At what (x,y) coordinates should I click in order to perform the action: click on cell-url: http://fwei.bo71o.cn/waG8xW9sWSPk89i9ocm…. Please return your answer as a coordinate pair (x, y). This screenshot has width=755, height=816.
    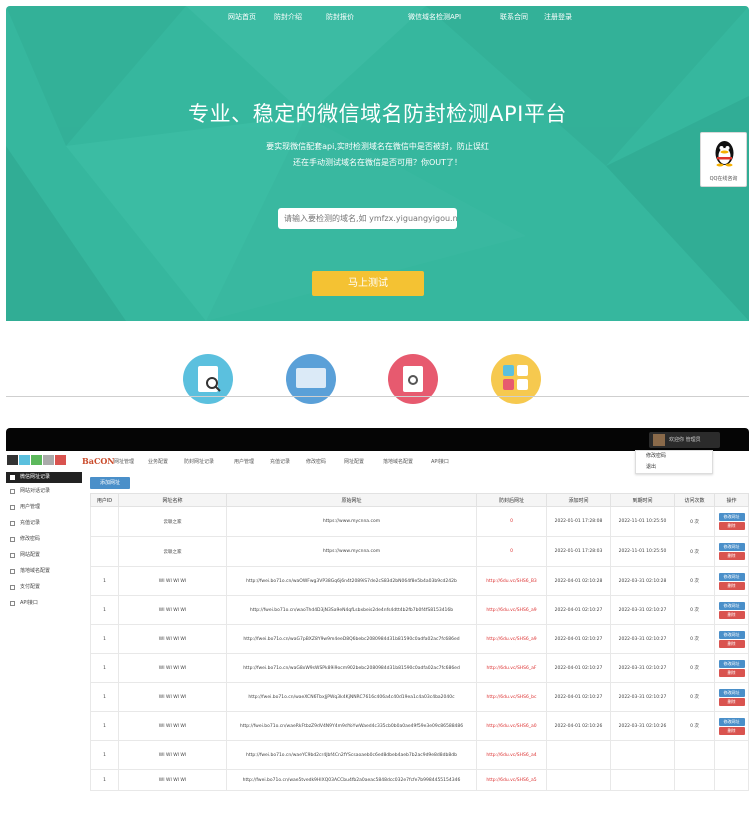
    Looking at the image, I should click on (351, 668).